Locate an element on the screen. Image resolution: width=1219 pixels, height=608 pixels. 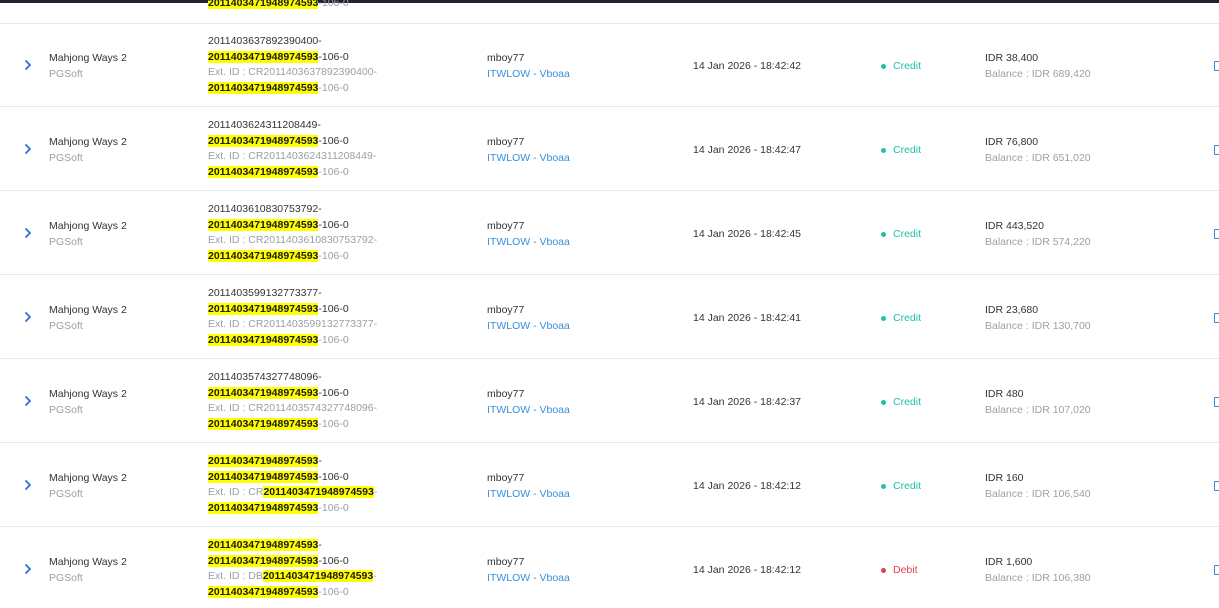
transaction-id-tail: 2011403471948974593-106-0 is located at coordinates (278, 5).